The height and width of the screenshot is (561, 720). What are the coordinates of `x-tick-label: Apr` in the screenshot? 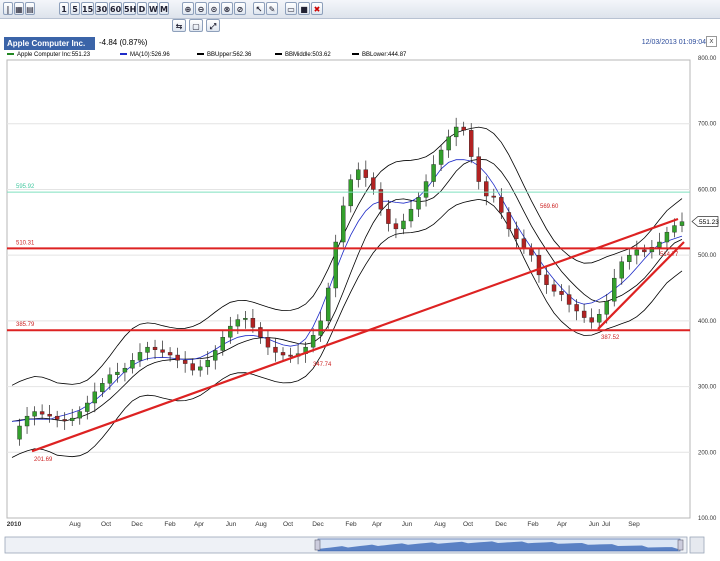 It's located at (377, 524).